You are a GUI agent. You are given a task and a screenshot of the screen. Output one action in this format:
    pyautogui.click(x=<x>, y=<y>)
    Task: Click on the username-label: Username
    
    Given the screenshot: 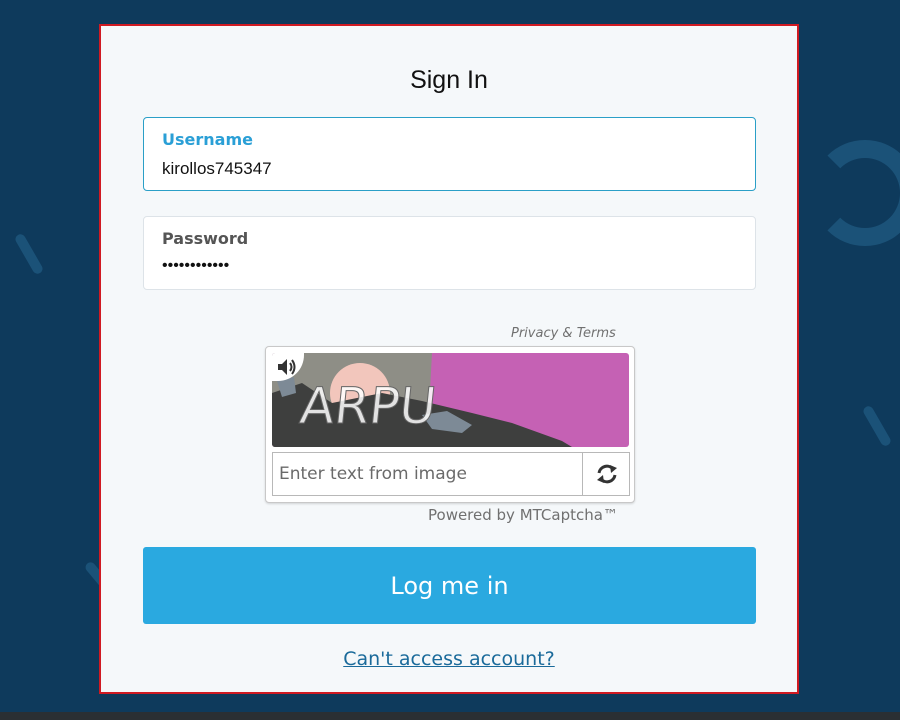 What is the action you would take?
    pyautogui.click(x=207, y=139)
    